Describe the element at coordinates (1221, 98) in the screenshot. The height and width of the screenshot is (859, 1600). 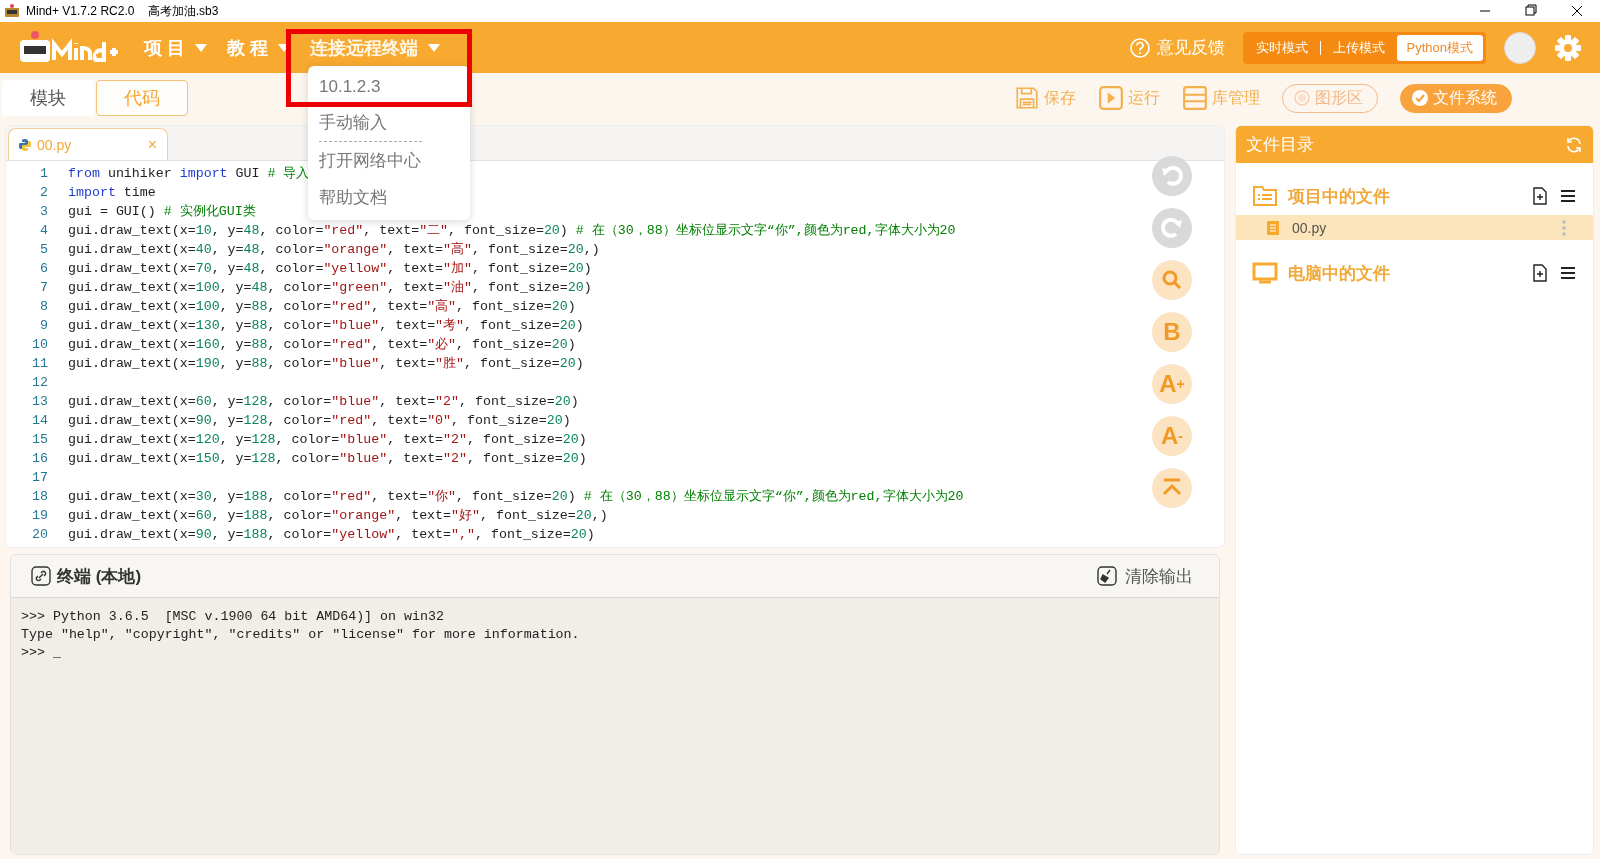
I see `toolbar-button: 库管理` at that location.